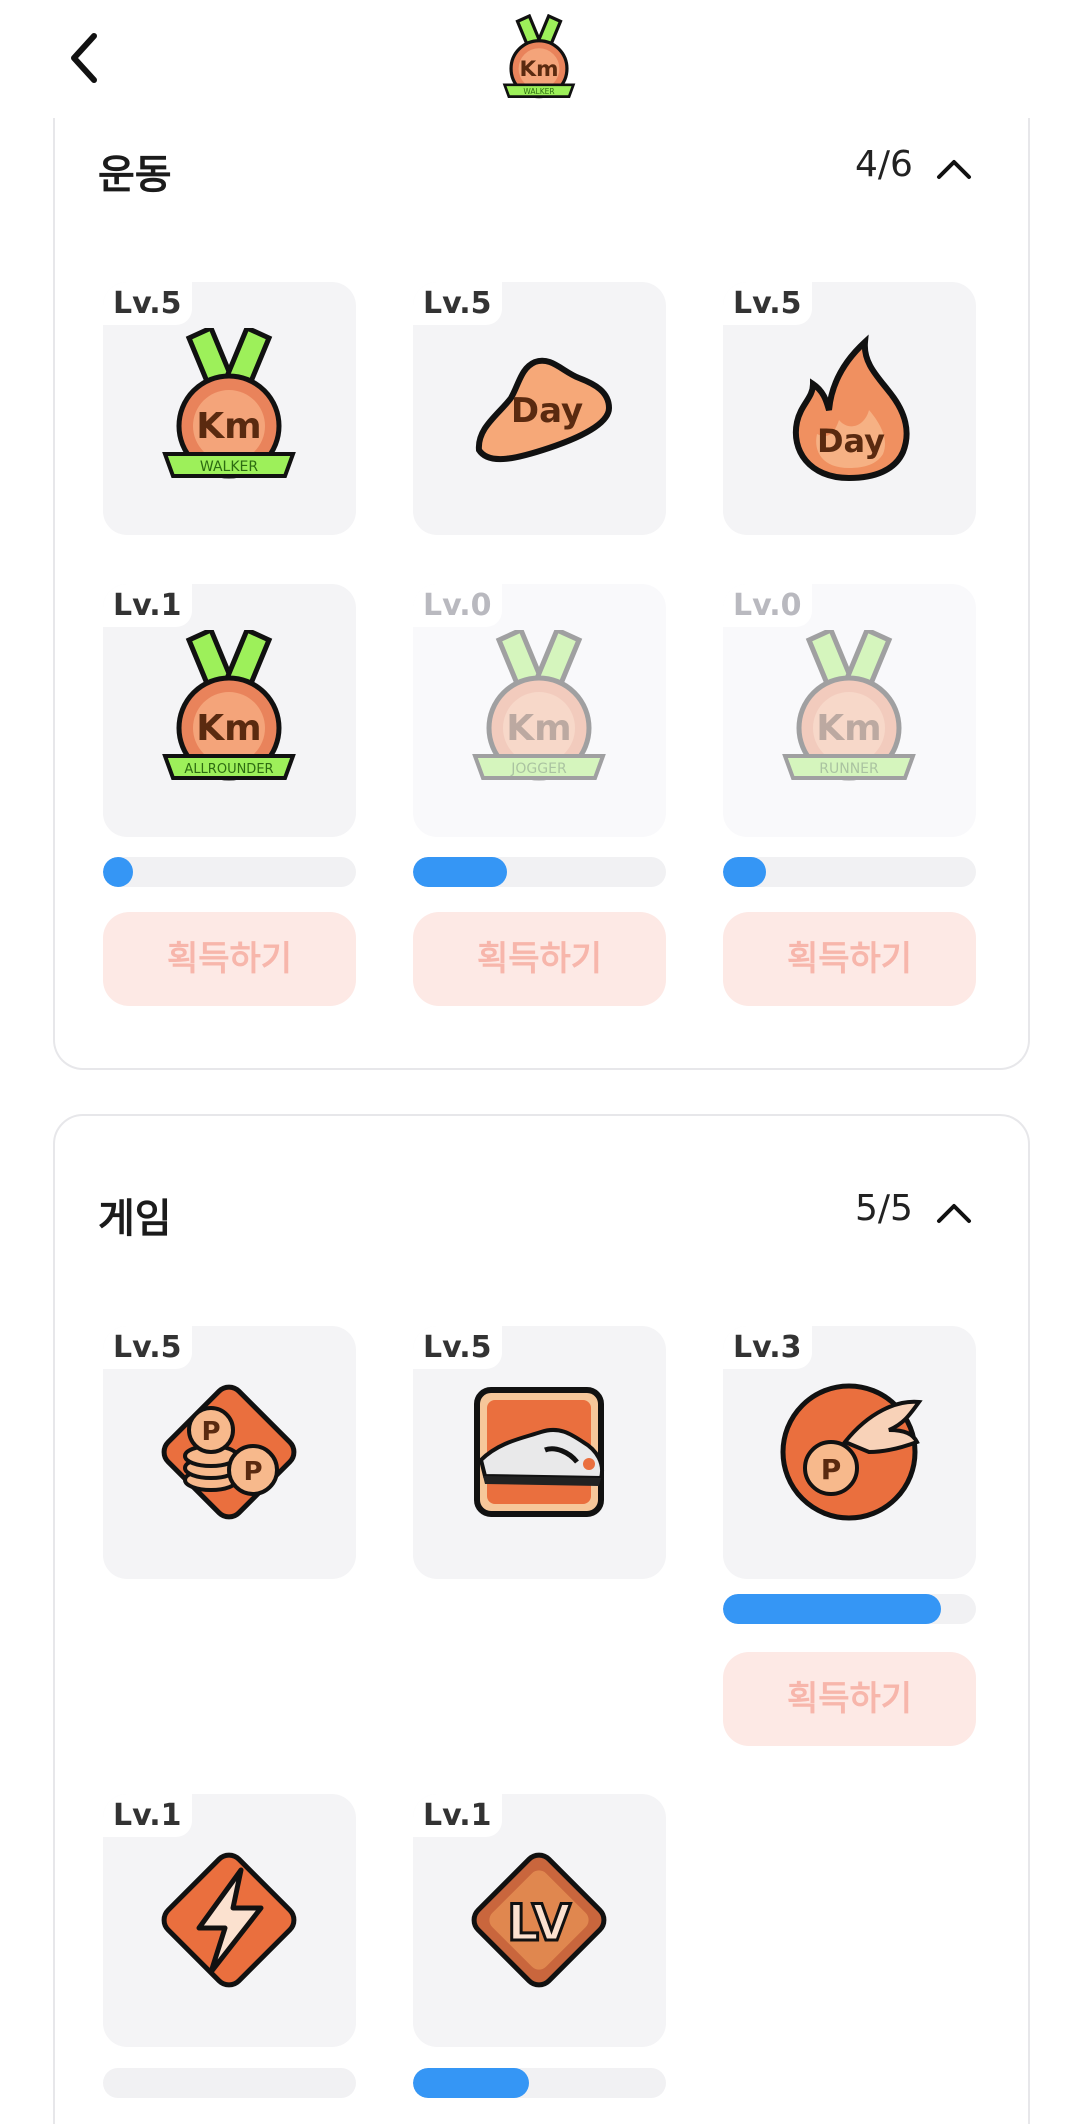 This screenshot has height=2124, width=1080. What do you see at coordinates (884, 164) in the screenshot?
I see `section-count: 4/6` at bounding box center [884, 164].